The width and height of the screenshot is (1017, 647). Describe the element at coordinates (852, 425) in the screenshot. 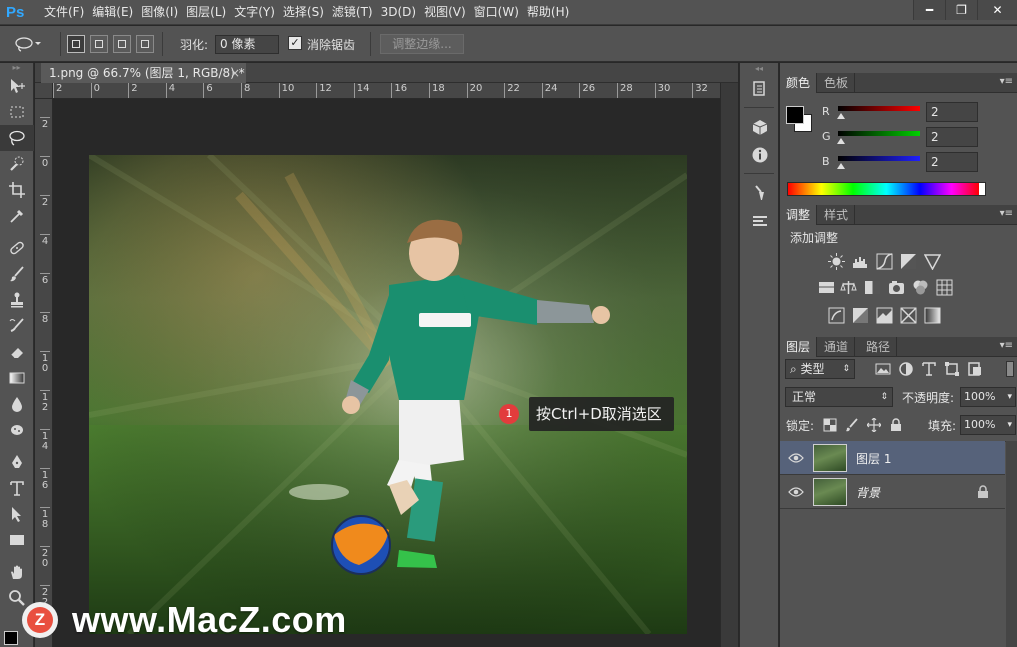

I see `lock-image-pixels-icon` at that location.